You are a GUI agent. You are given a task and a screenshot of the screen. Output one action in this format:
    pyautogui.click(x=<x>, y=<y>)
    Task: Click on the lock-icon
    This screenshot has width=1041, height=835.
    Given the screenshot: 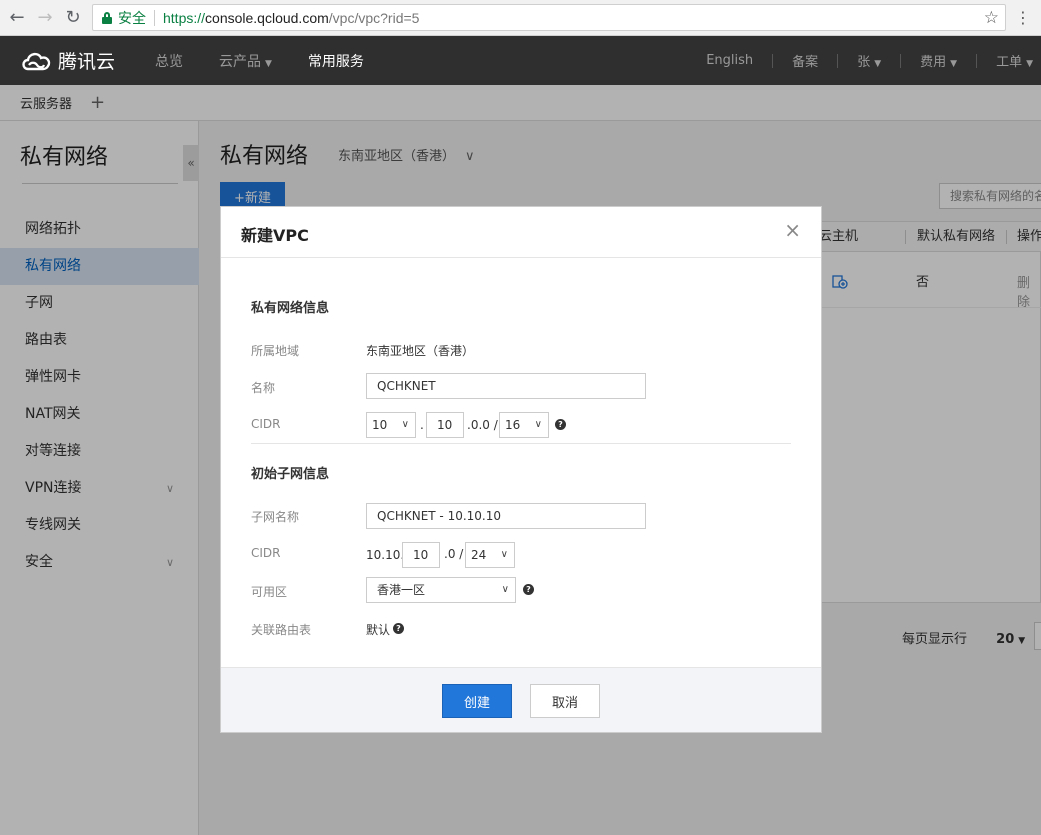 What is the action you would take?
    pyautogui.click(x=107, y=17)
    